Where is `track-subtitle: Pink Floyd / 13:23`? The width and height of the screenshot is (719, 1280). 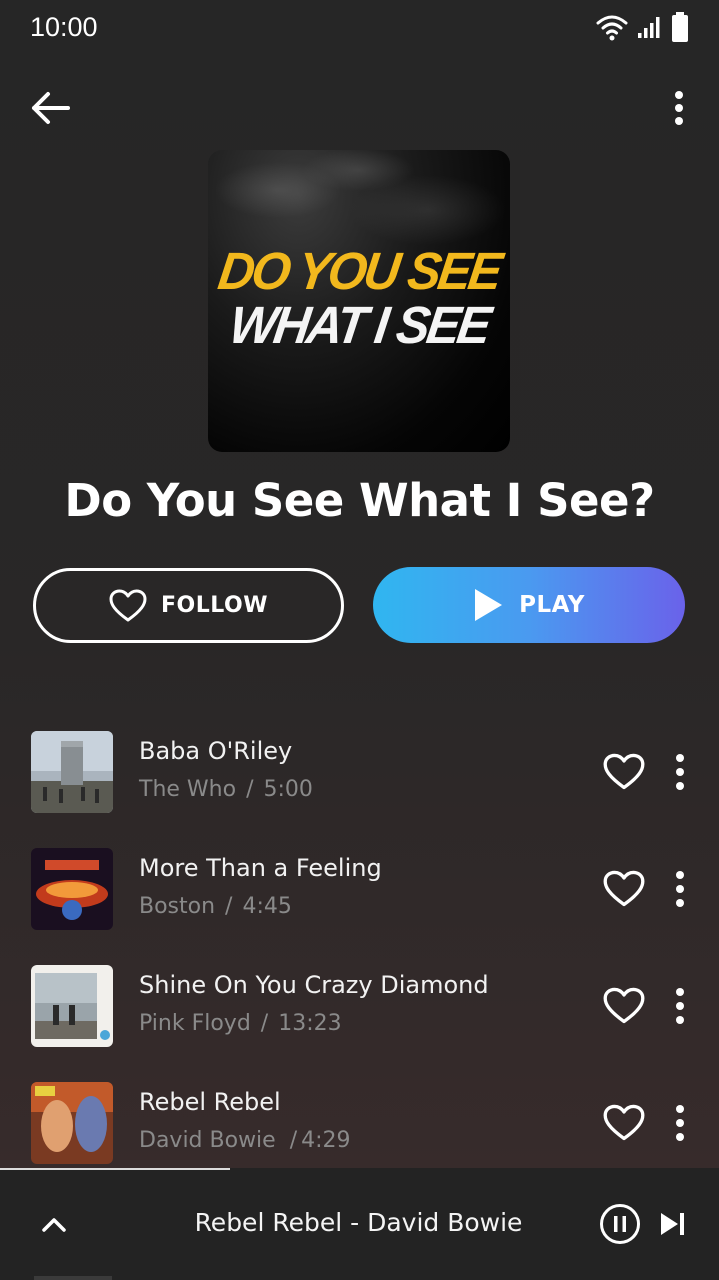
track-subtitle: Pink Floyd / 13:23 is located at coordinates (240, 1023).